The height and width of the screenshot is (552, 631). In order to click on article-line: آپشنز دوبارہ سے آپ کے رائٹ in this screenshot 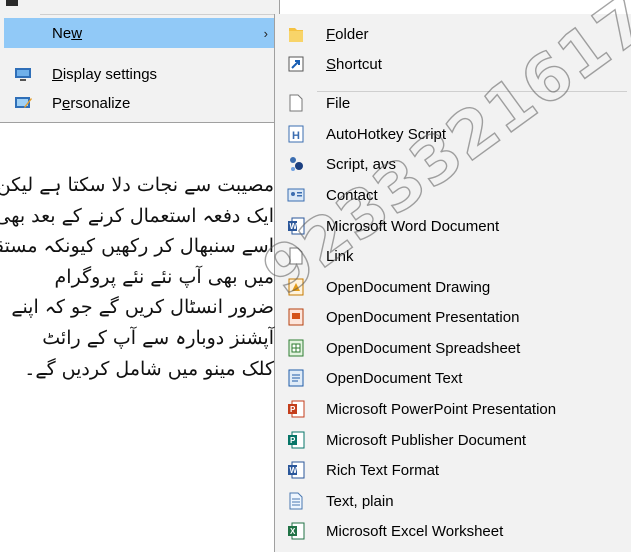, I will do `click(158, 337)`.